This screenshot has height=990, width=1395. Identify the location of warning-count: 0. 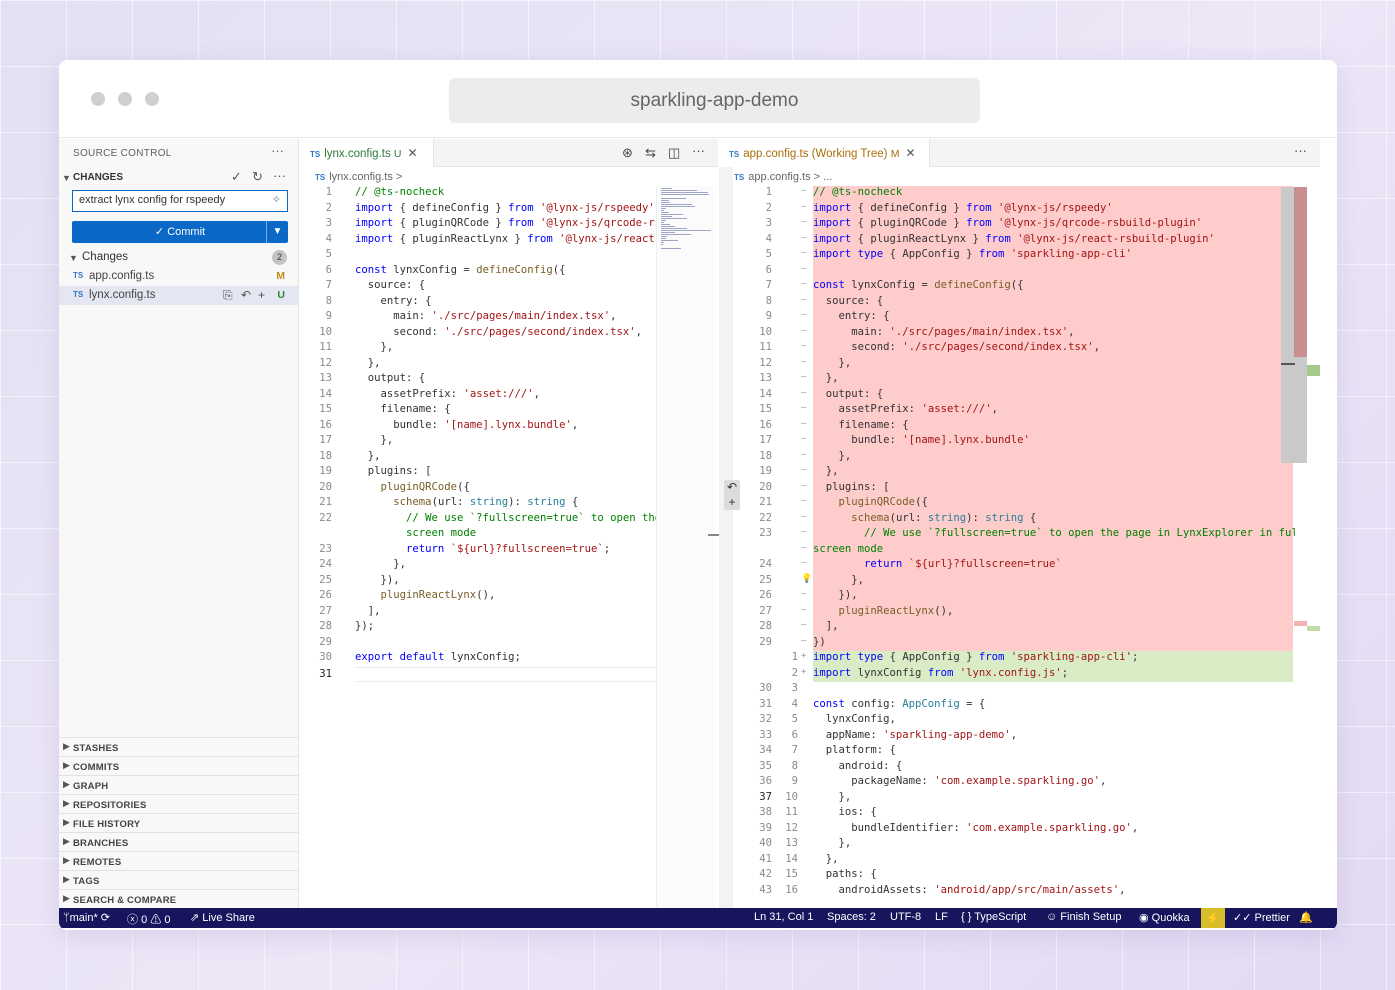
(167, 920).